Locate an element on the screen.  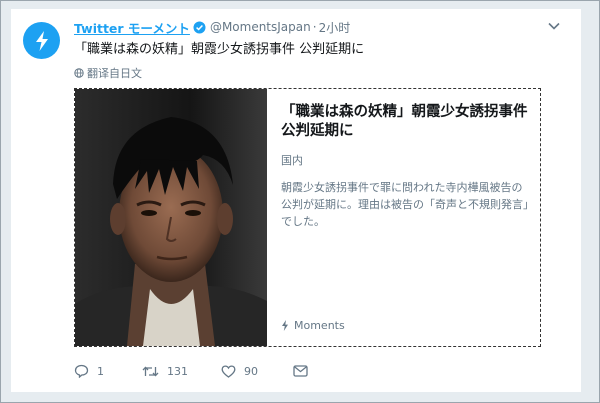
translate-link: 翻译自日文 is located at coordinates (108, 73).